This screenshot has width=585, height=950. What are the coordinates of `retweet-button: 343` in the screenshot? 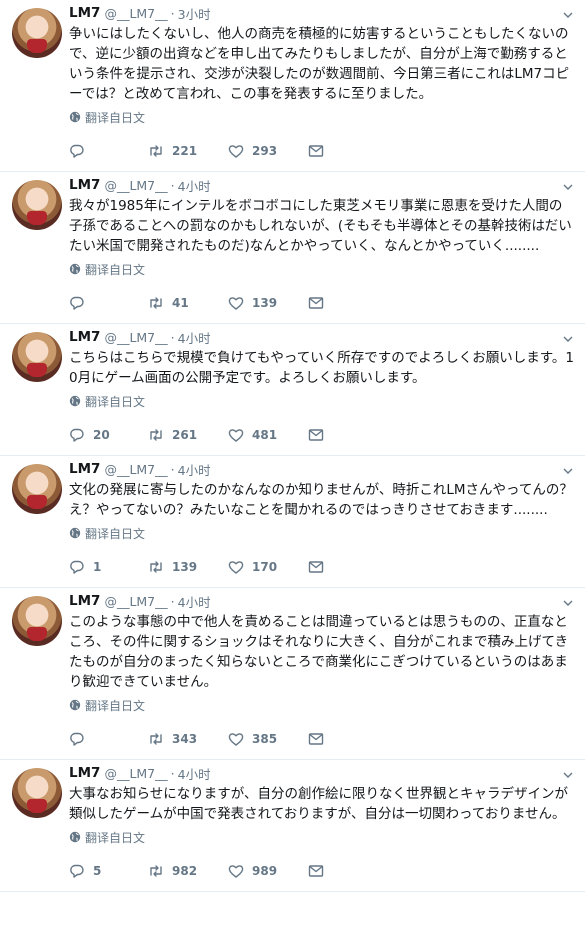 It's located at (188, 739).